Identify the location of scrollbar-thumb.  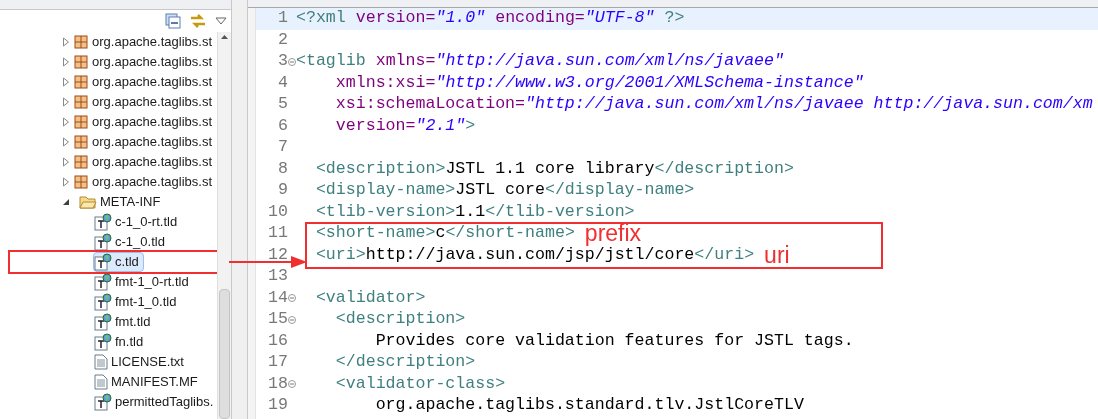
(224, 354).